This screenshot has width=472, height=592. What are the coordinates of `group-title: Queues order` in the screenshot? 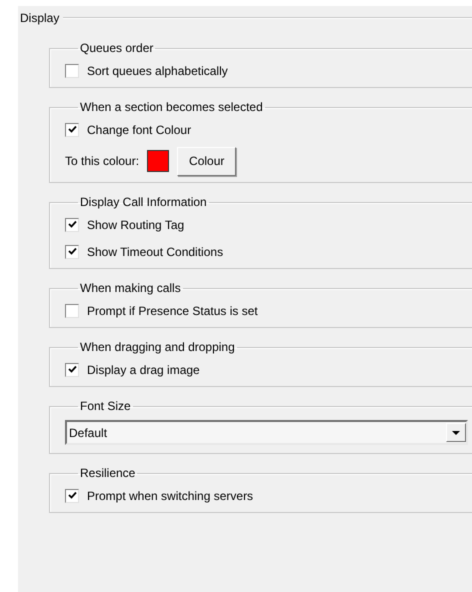 It's located at (116, 48).